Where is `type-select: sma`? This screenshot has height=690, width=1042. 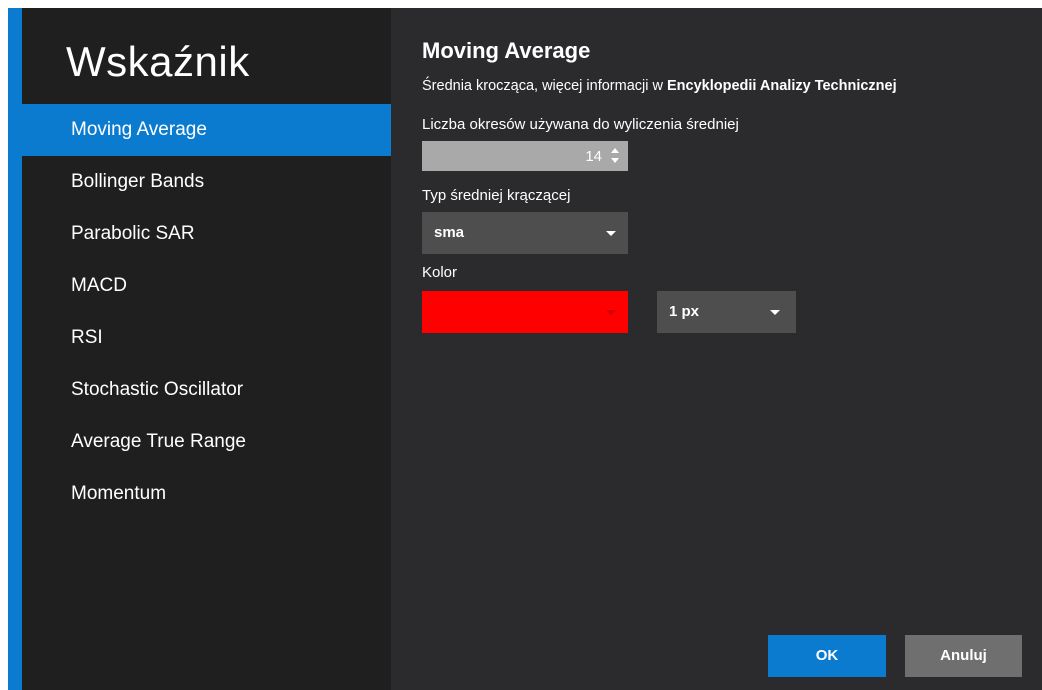
type-select: sma is located at coordinates (525, 233).